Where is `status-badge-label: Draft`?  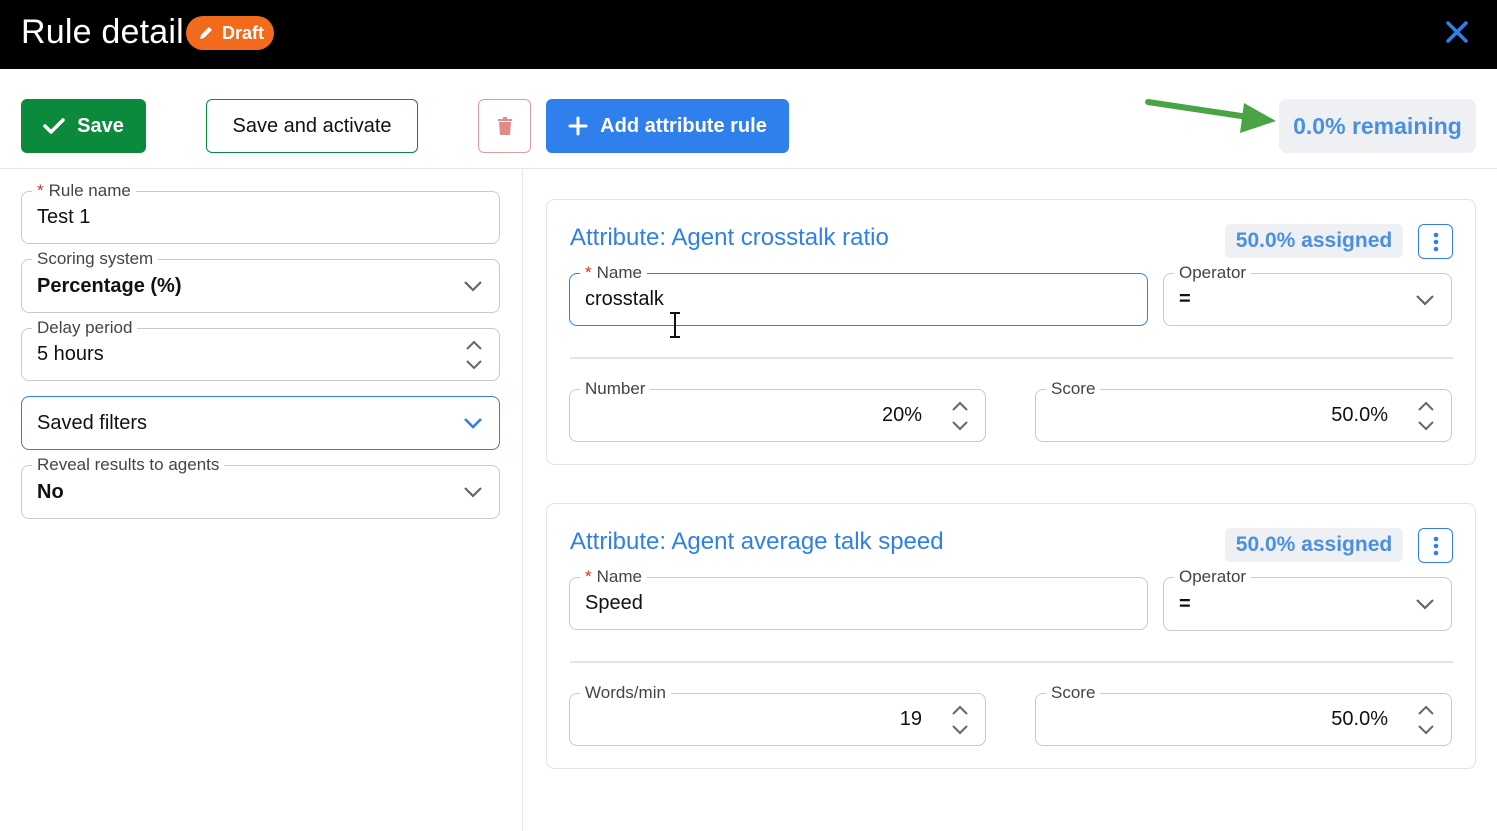 status-badge-label: Draft is located at coordinates (243, 32).